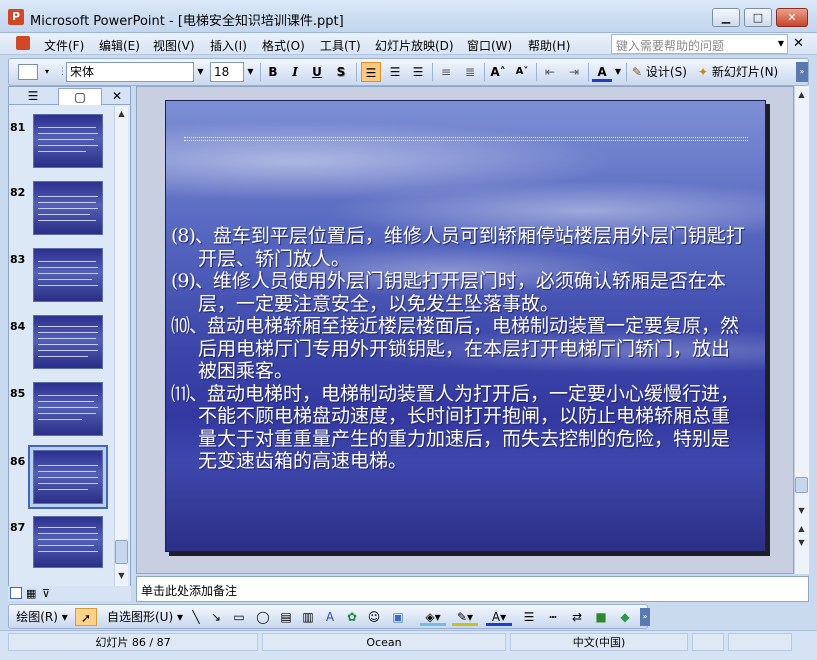  I want to click on menu-insert: 插入(I), so click(228, 45).